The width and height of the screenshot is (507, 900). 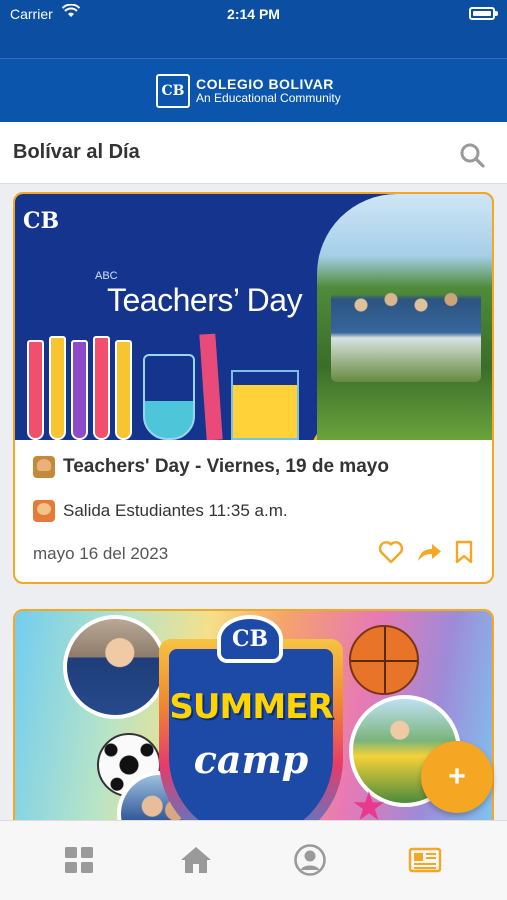 I want to click on post-headline: Teachers' Day - Viernes, 19 de mayo, so click(x=253, y=467).